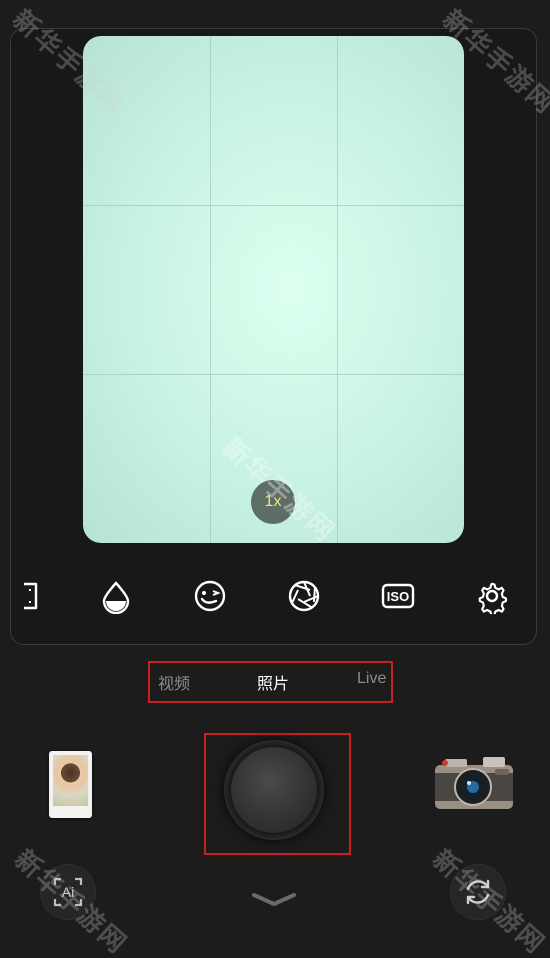 The height and width of the screenshot is (958, 550). What do you see at coordinates (22, 596) in the screenshot?
I see `aspect-ratio-icon` at bounding box center [22, 596].